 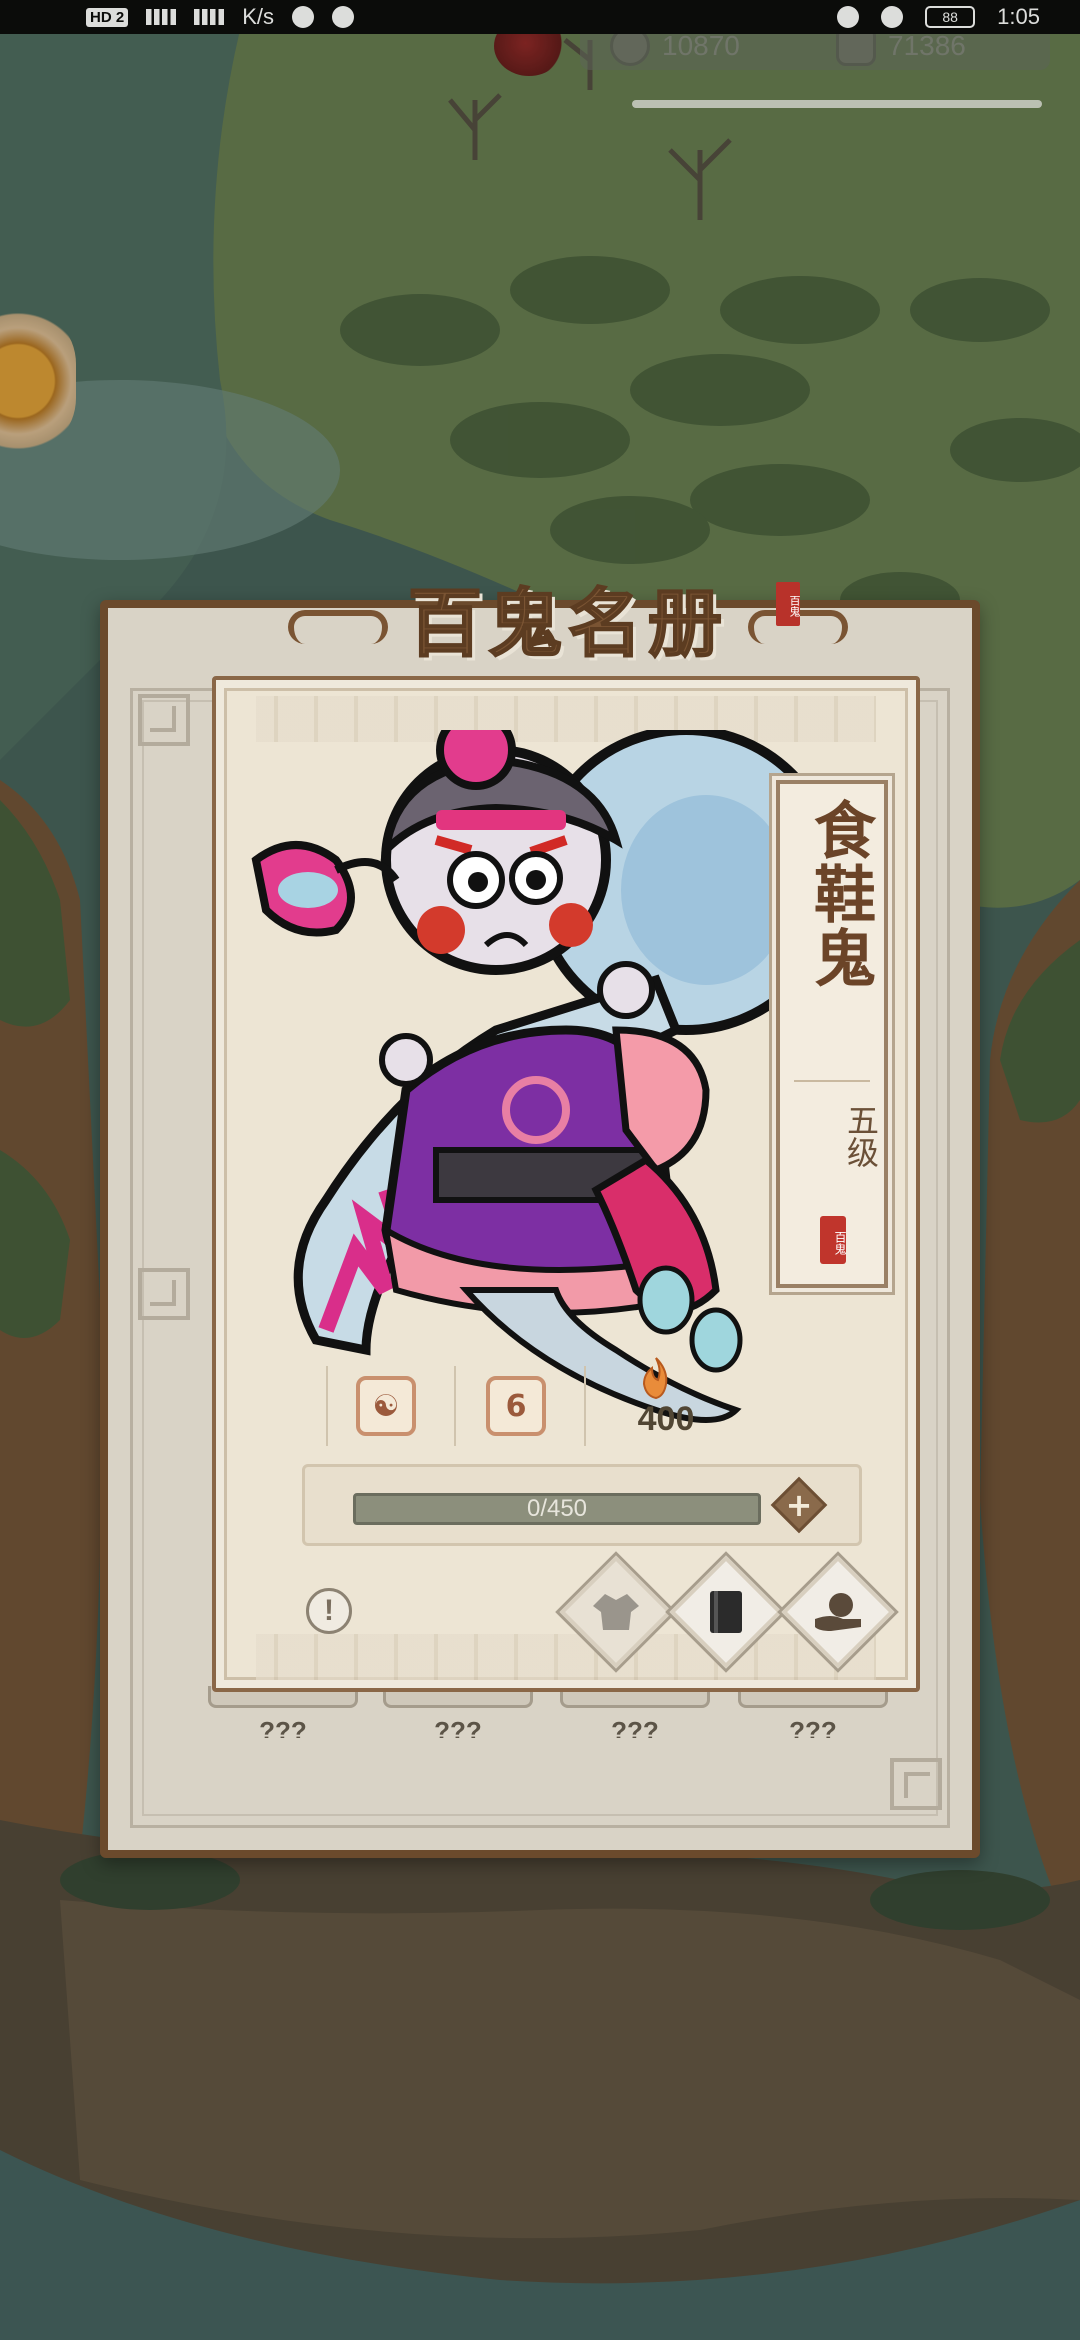 What do you see at coordinates (788, 604) in the screenshot?
I see `title-seal: 百鬼` at bounding box center [788, 604].